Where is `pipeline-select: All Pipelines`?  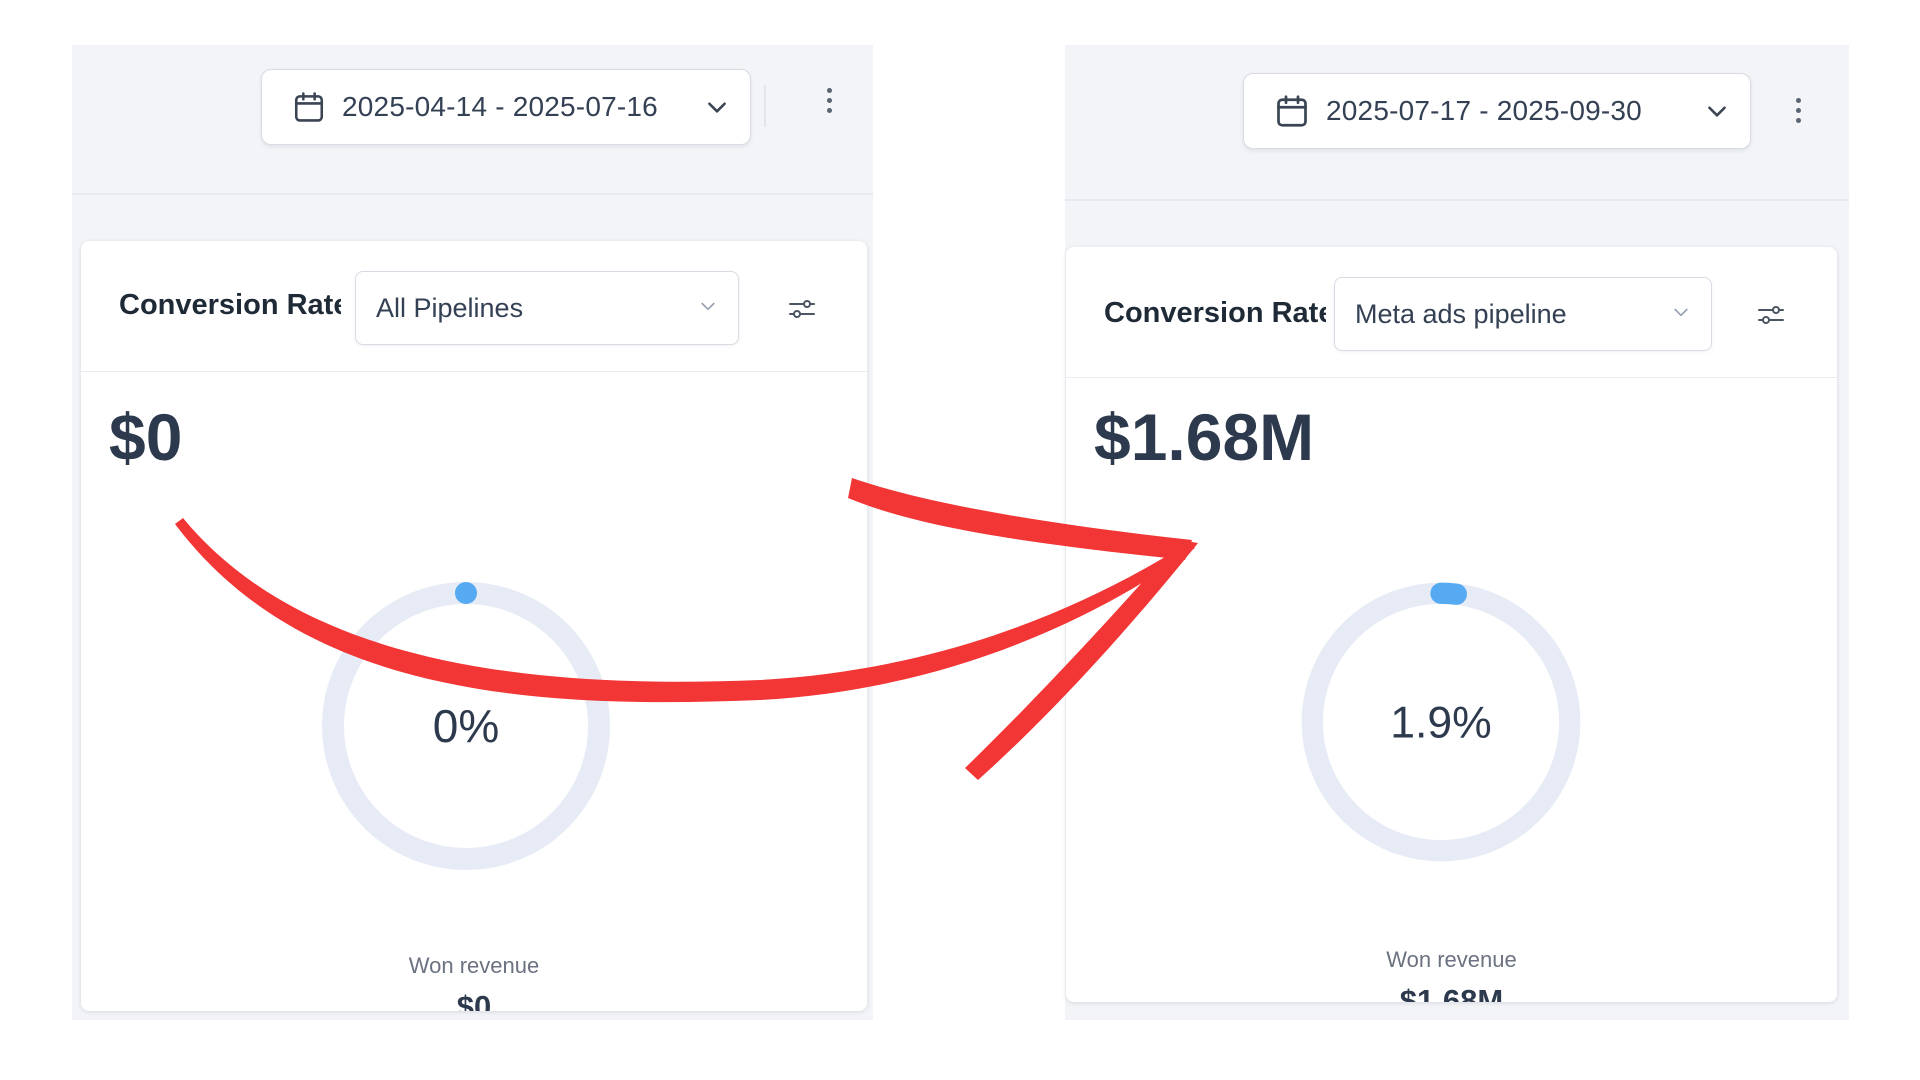
pipeline-select: All Pipelines is located at coordinates (547, 308).